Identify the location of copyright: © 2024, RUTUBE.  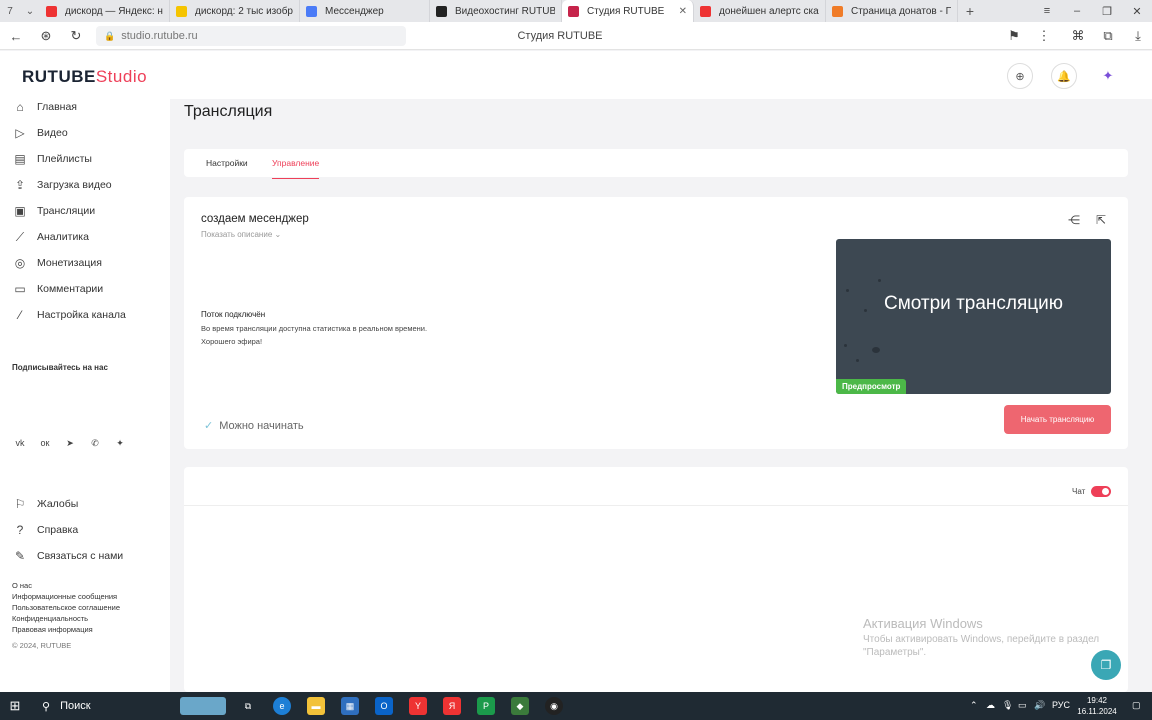
(42, 645).